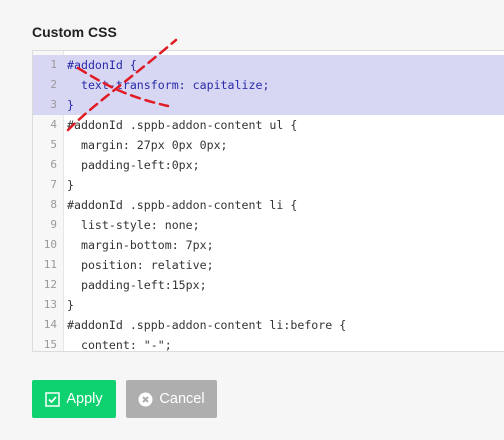 This screenshot has width=504, height=440. I want to click on apply-button: Apply, so click(74, 399).